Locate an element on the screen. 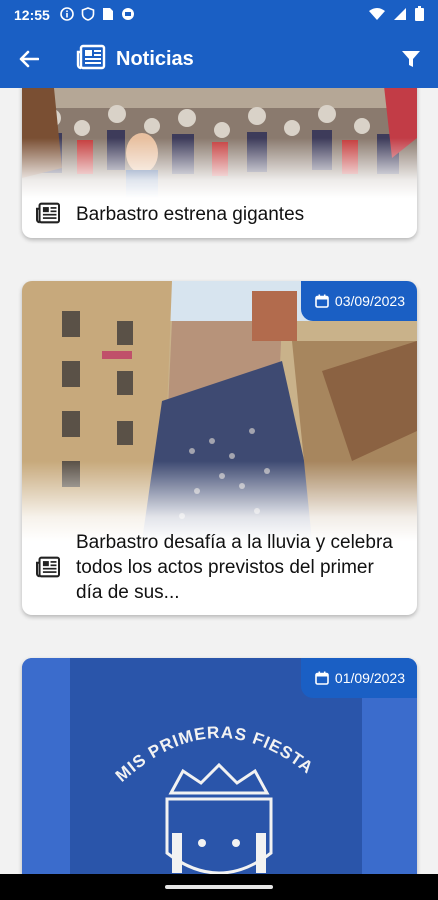 This screenshot has height=900, width=438. news-title: Barbastro estrena gigantes is located at coordinates (190, 214).